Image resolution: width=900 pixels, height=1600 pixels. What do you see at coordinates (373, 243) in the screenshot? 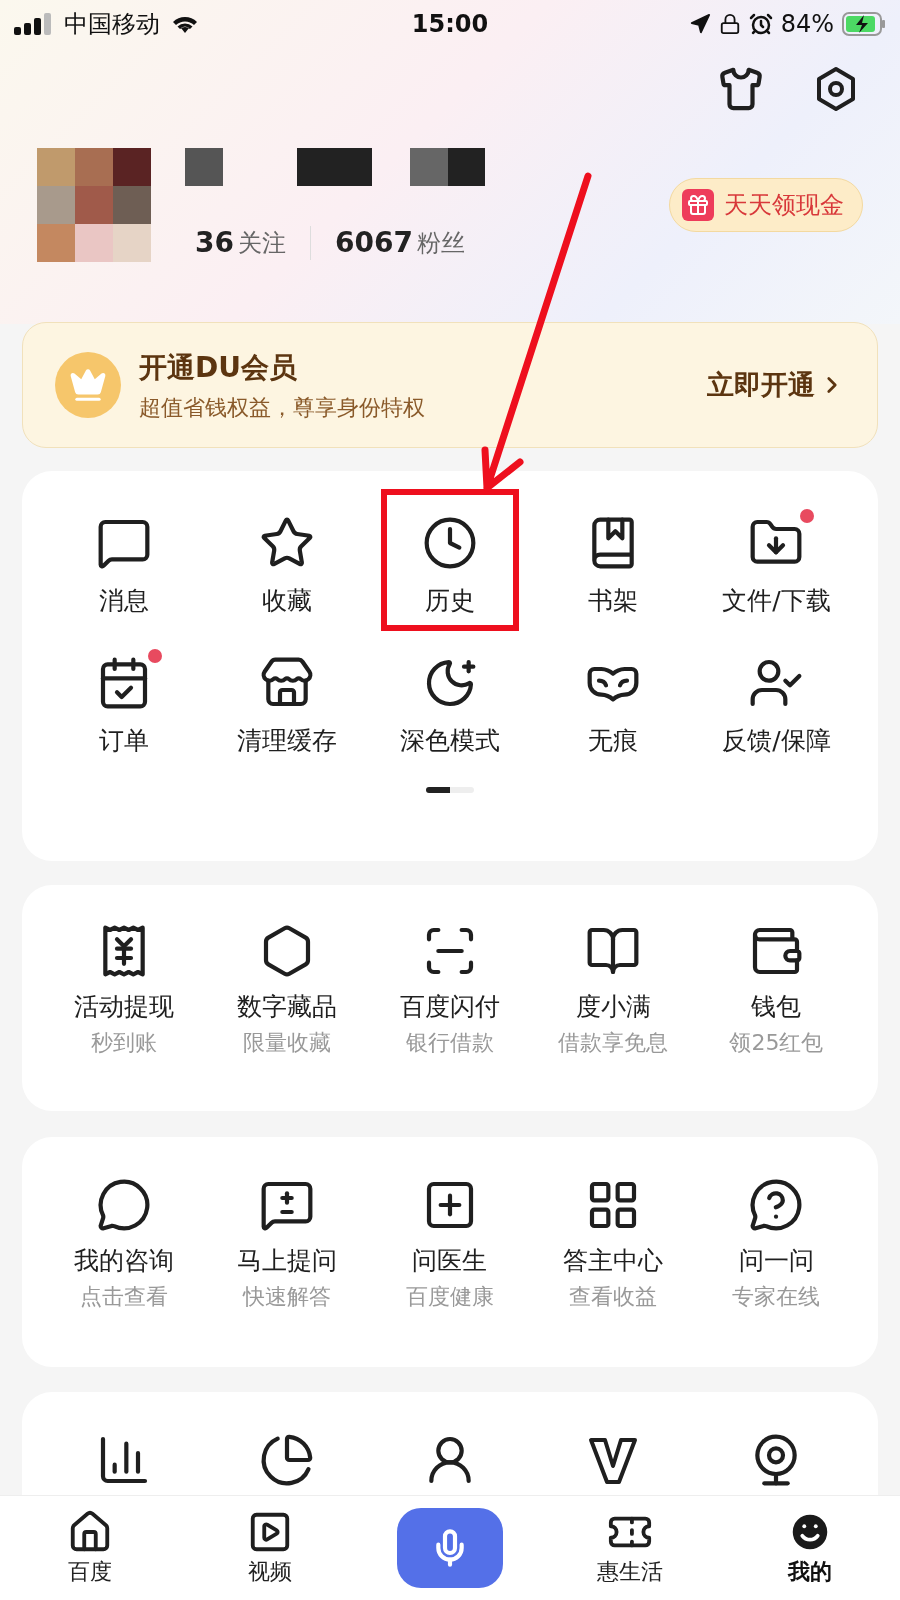
I see `followers-count: 6067` at bounding box center [373, 243].